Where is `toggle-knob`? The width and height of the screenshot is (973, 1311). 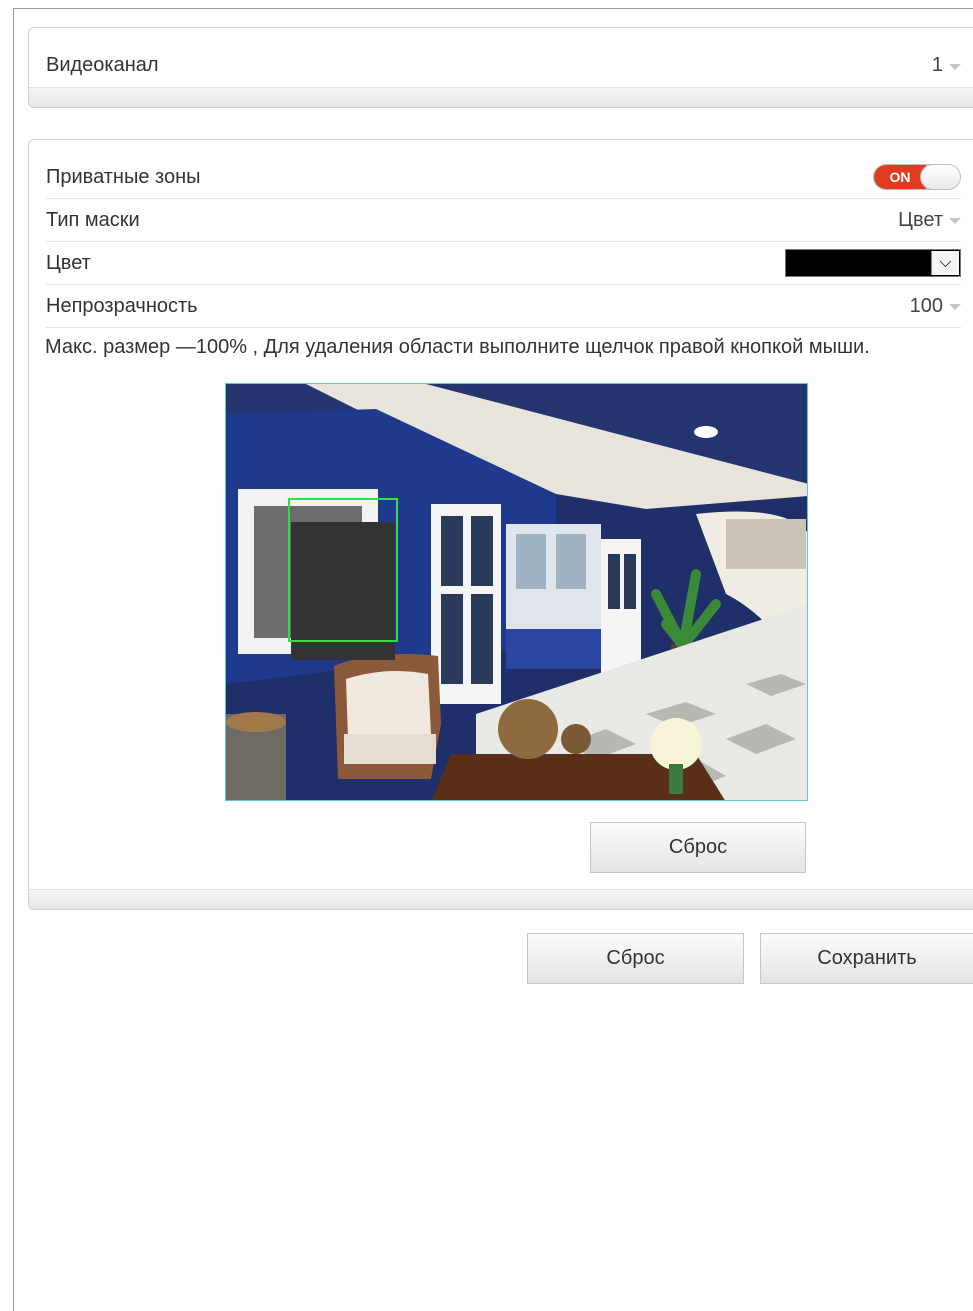
toggle-knob is located at coordinates (940, 177).